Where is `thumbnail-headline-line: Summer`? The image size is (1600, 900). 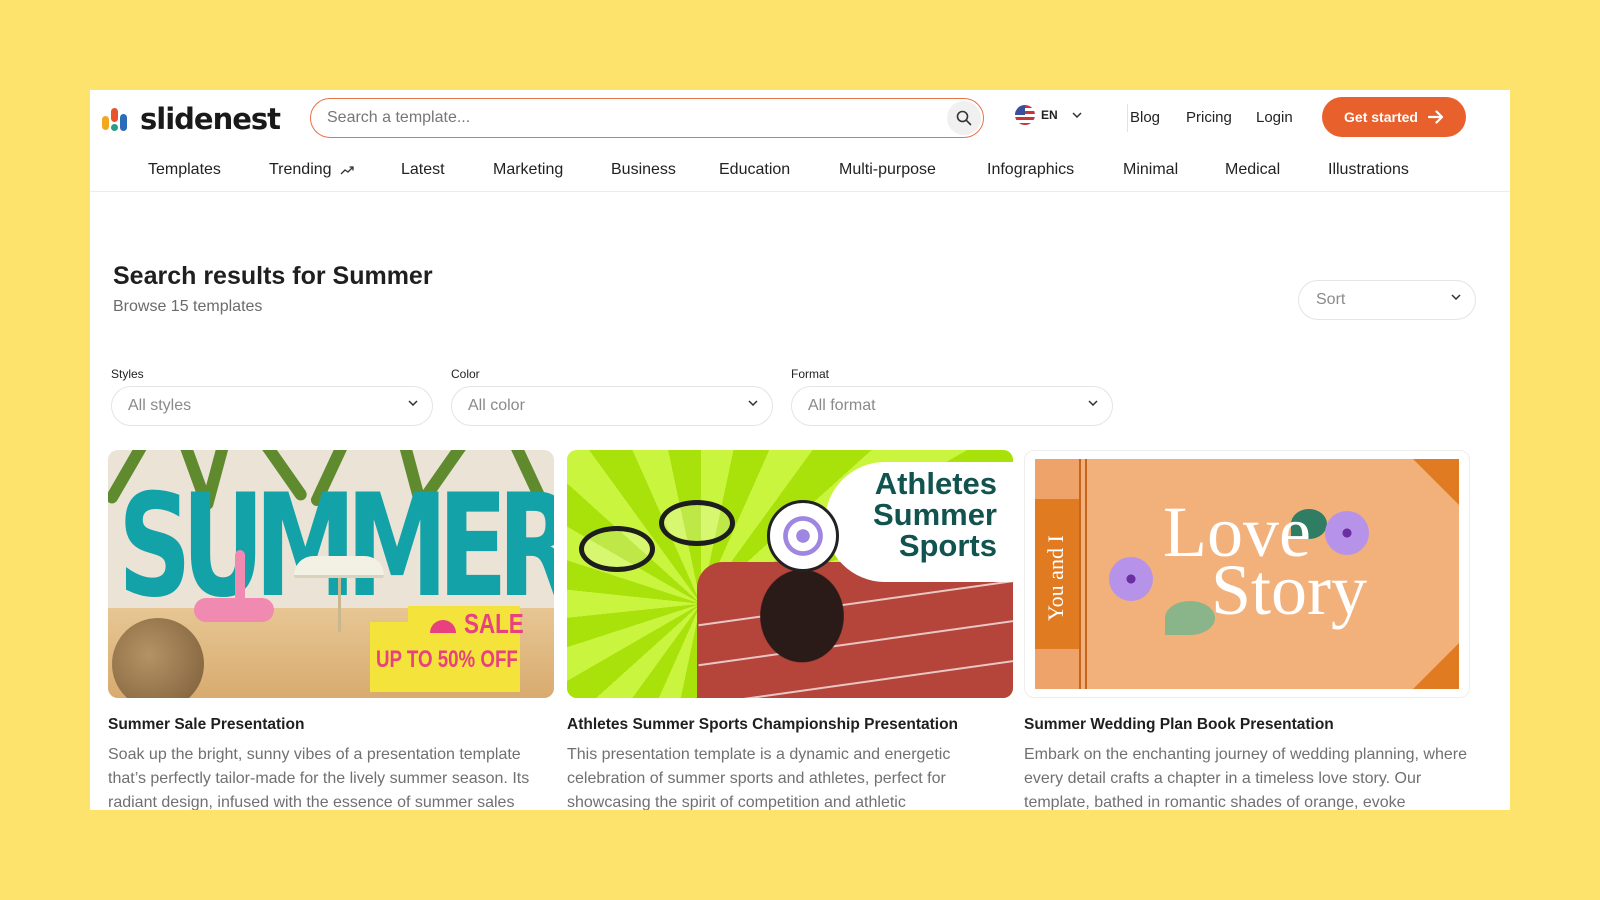
thumbnail-headline-line: Summer is located at coordinates (934, 514).